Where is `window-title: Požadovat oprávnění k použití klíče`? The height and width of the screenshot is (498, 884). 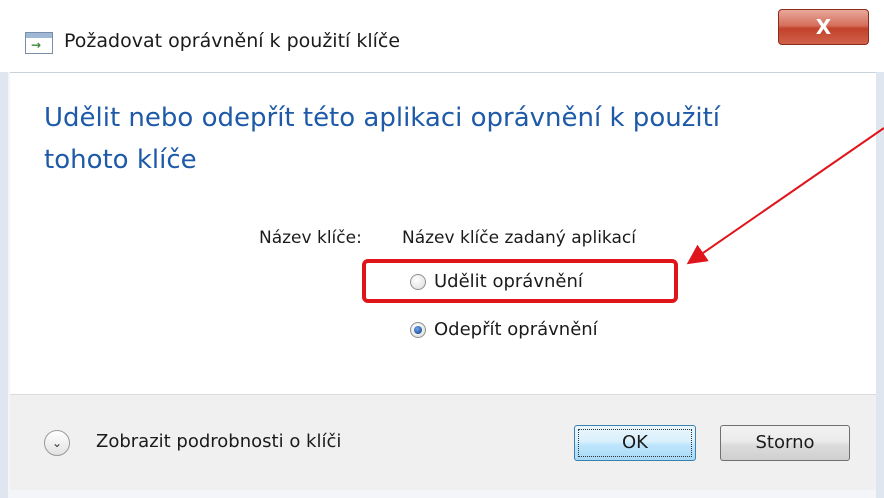 window-title: Požadovat oprávnění k použití klíče is located at coordinates (232, 41).